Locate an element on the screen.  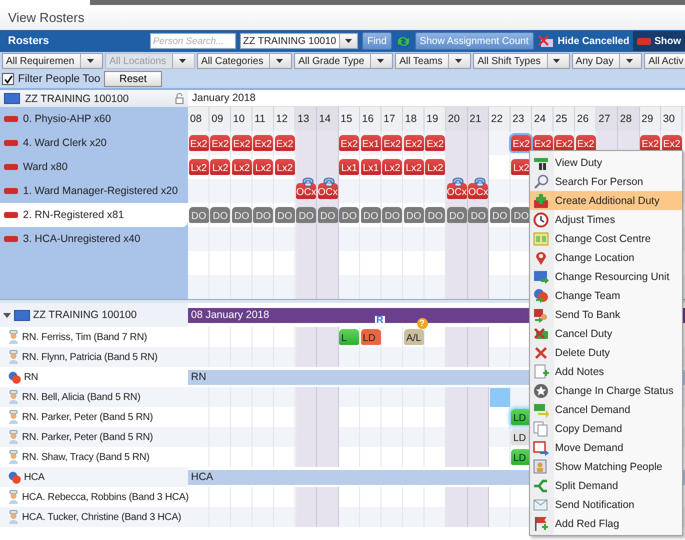
lock-icon is located at coordinates (179, 98).